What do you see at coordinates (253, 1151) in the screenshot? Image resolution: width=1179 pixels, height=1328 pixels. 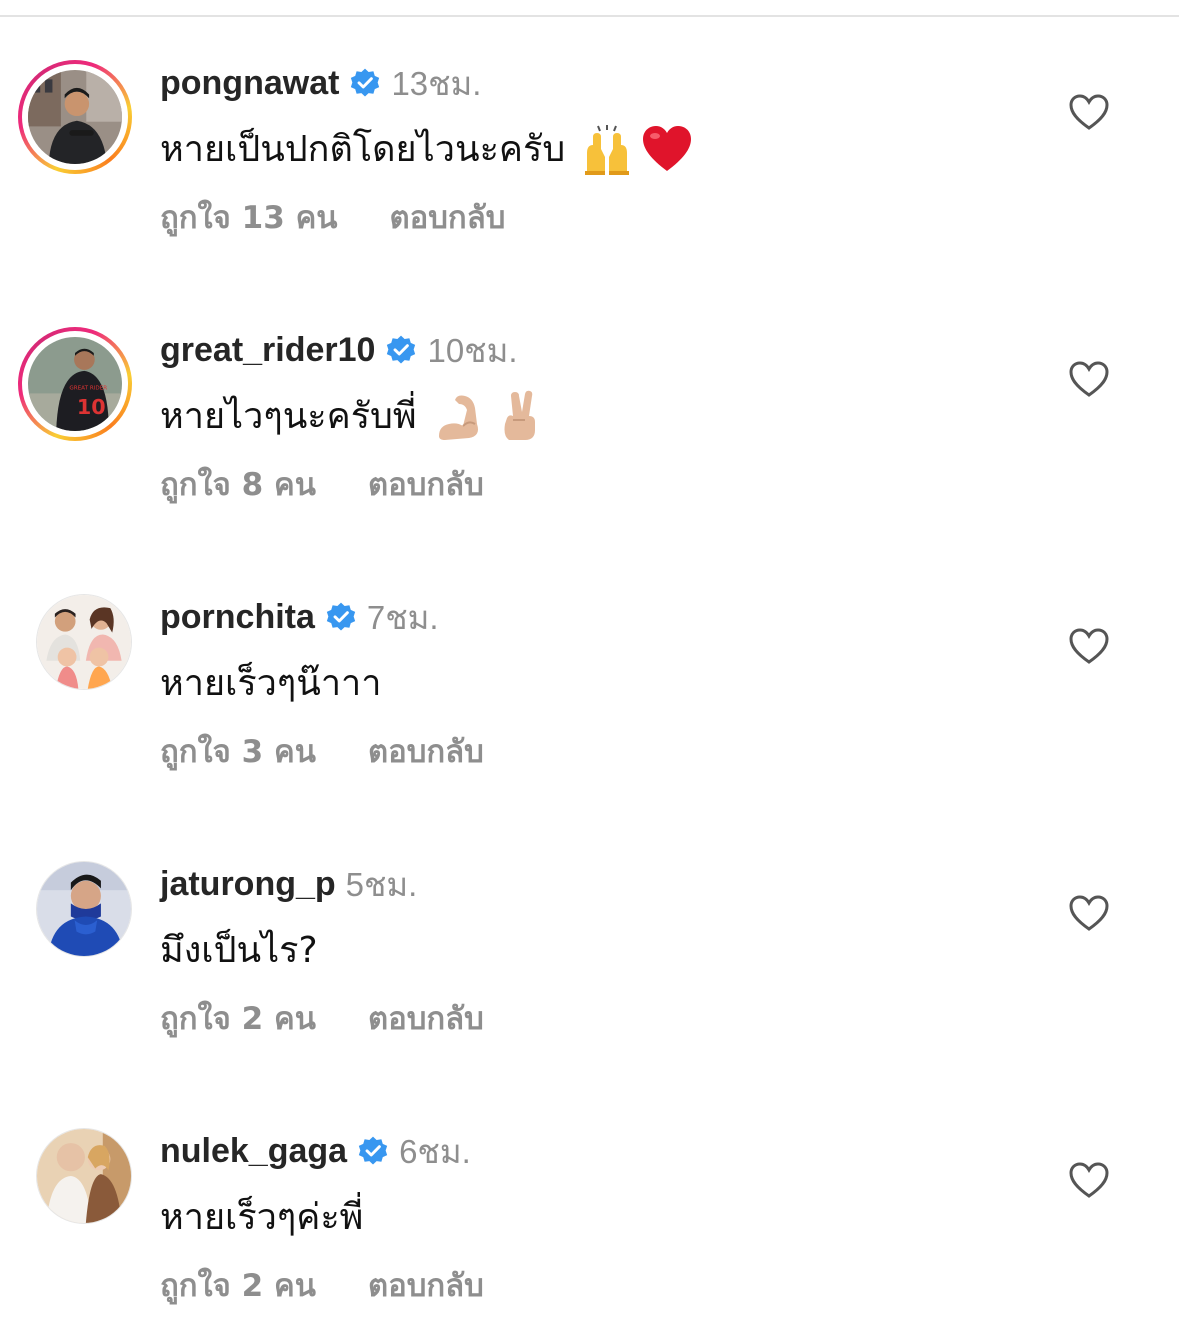 I see `username: nulek_gaga` at bounding box center [253, 1151].